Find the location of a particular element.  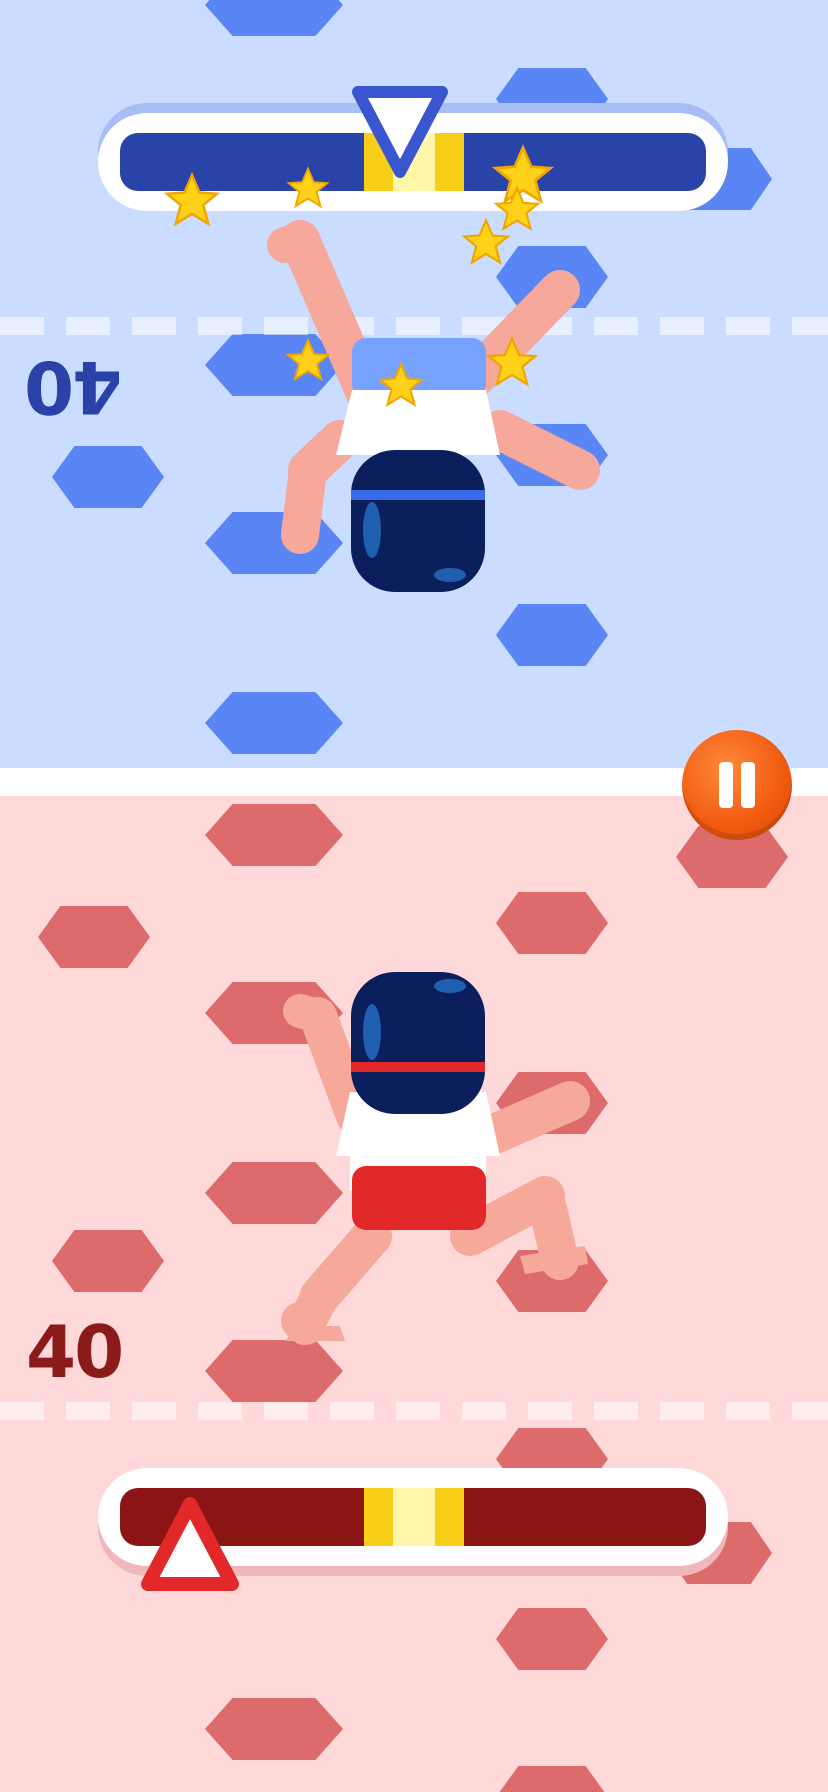

pause-button is located at coordinates (737, 785).